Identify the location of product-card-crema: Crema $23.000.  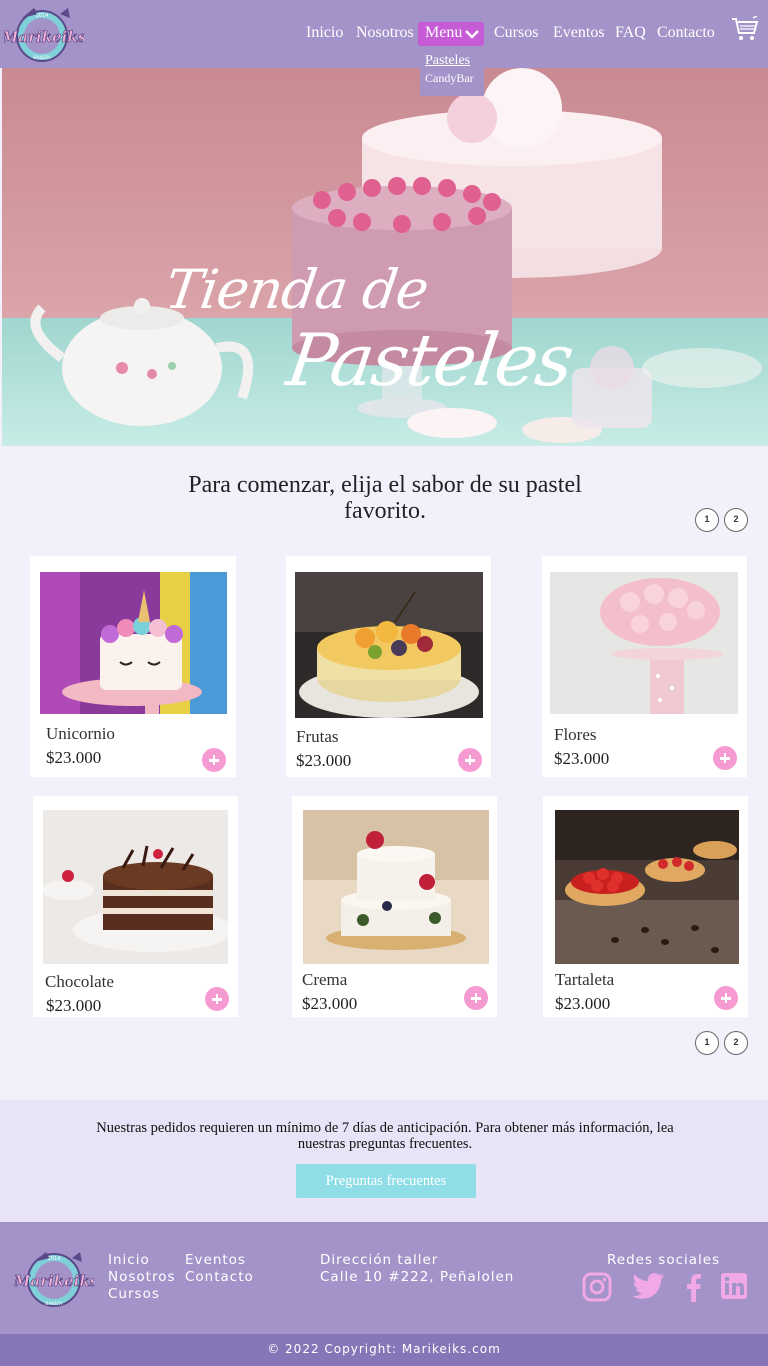
(394, 906).